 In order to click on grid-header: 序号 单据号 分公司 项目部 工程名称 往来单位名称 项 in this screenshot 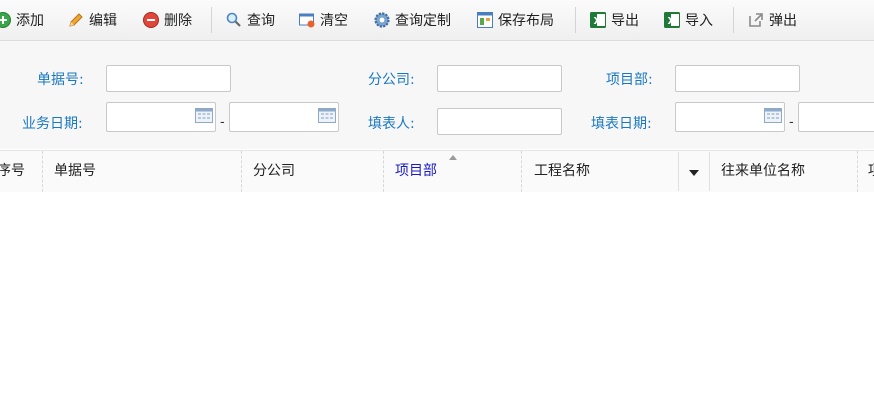, I will do `click(437, 171)`.